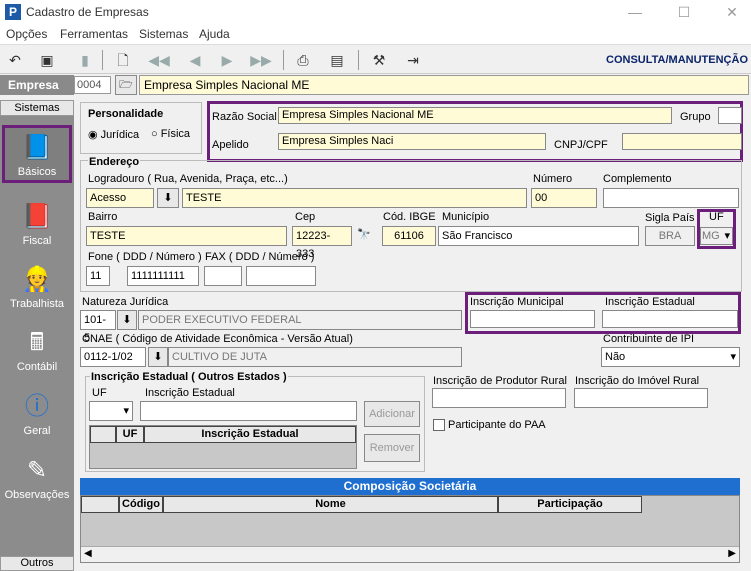 This screenshot has height=571, width=751. Describe the element at coordinates (670, 319) in the screenshot. I see `insc-estadual-field` at that location.